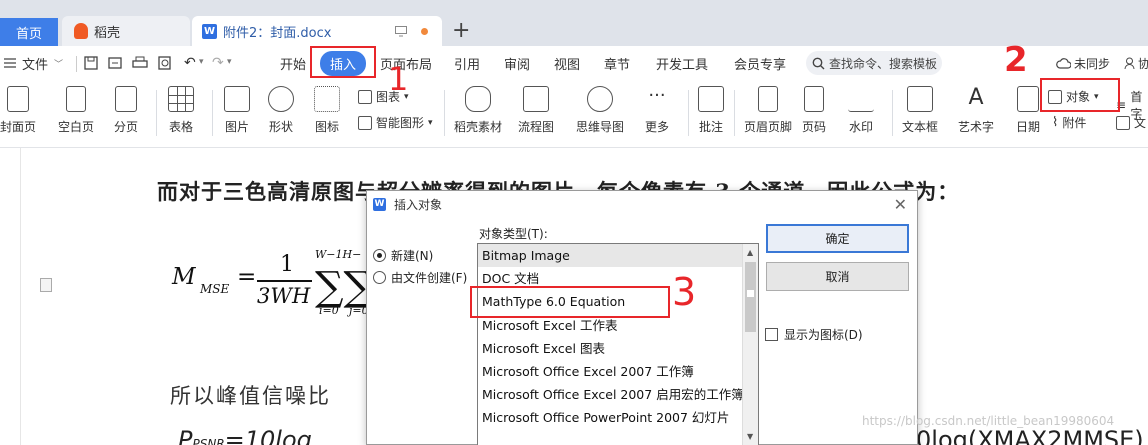 The width and height of the screenshot is (1148, 445). I want to click on menu-item-reference: 引用, so click(467, 63).